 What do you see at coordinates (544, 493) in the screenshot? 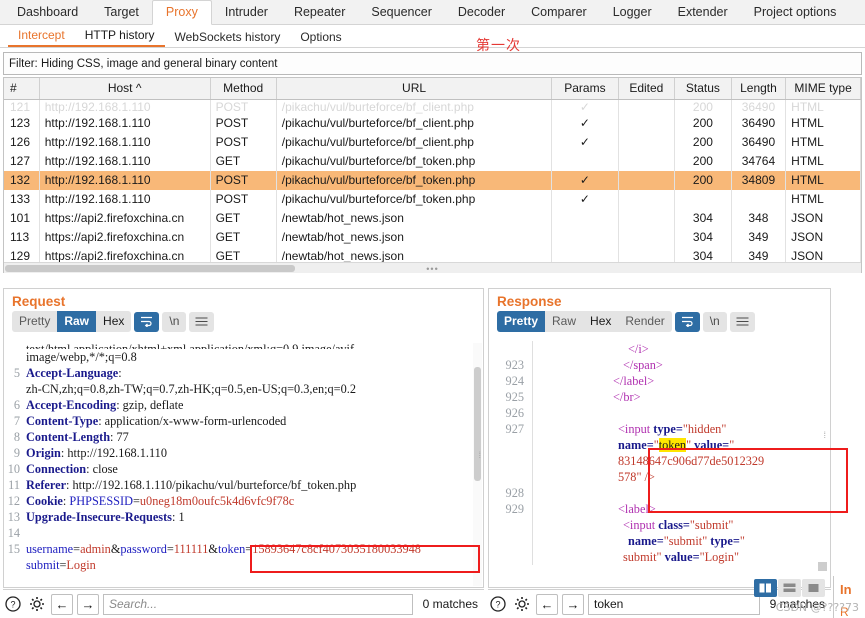
I see `code-text` at bounding box center [544, 493].